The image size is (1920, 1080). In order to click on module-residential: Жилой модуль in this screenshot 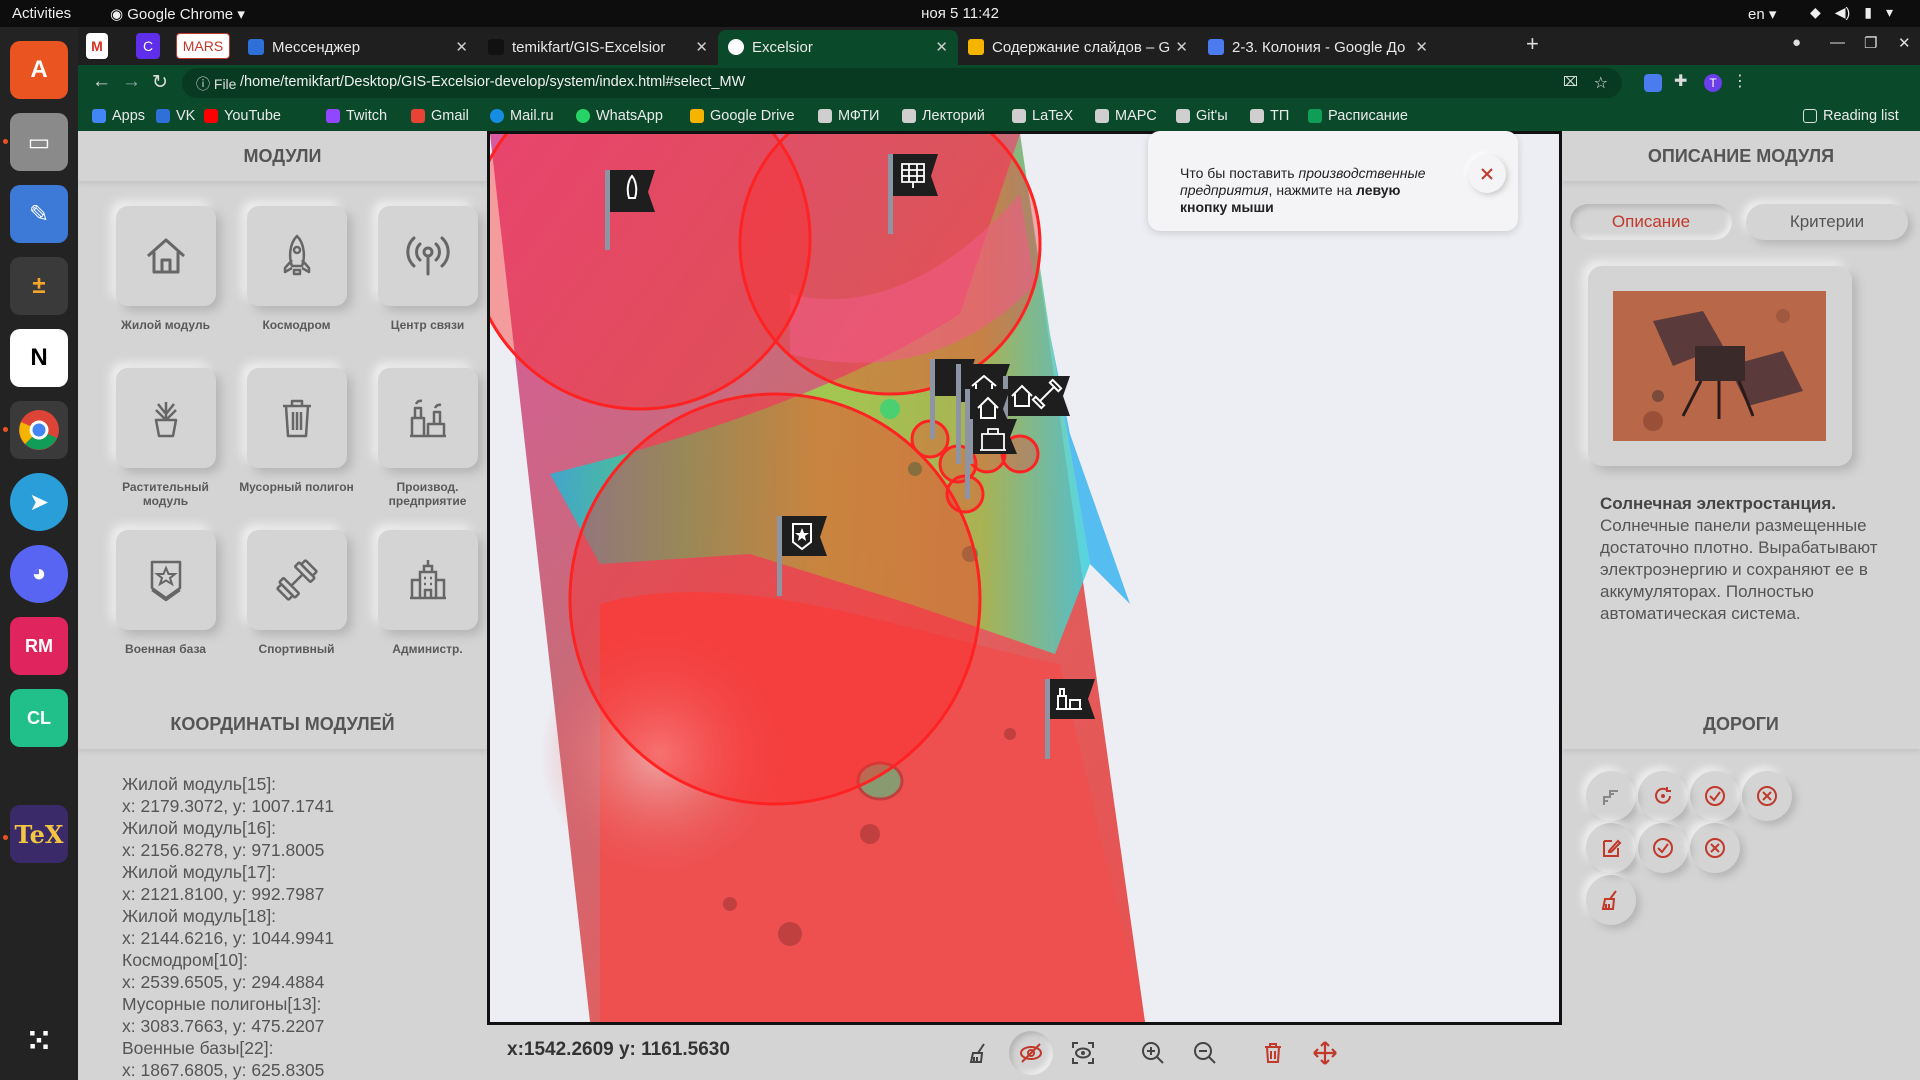, I will do `click(165, 269)`.